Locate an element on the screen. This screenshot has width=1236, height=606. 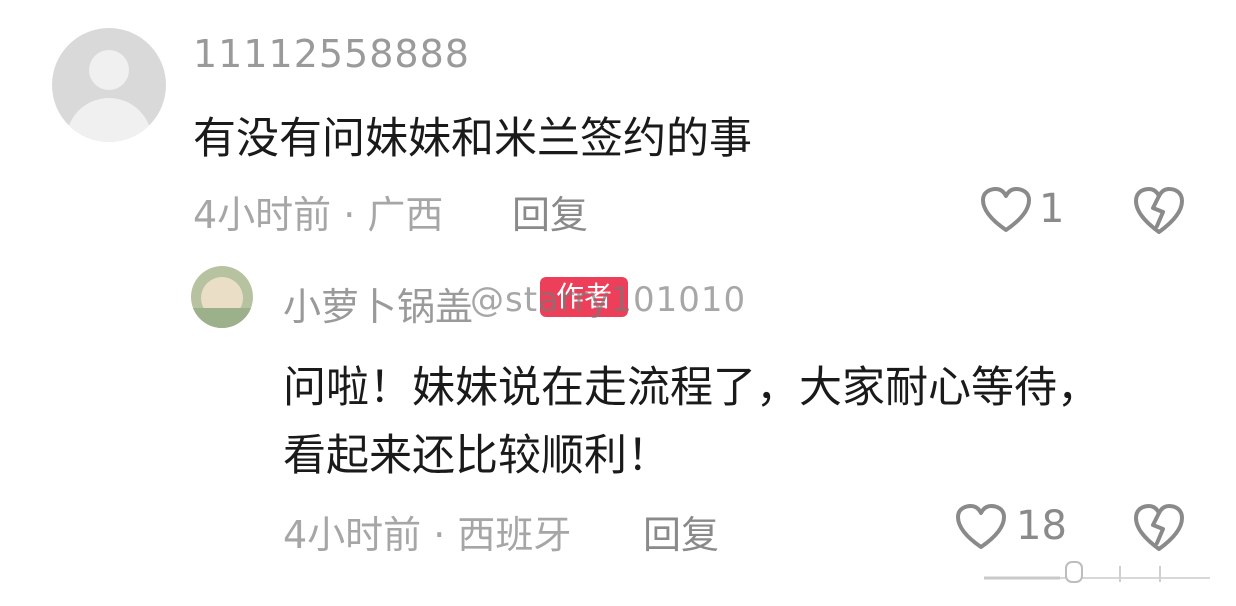
avatar-head is located at coordinates (109, 70).